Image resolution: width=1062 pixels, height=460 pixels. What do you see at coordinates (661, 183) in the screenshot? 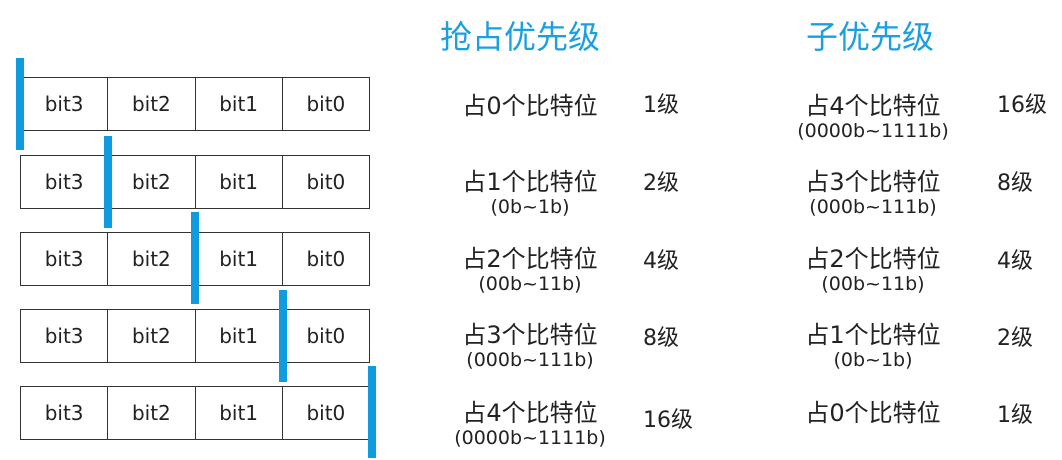
I see `preempt-level-1: 2级` at bounding box center [661, 183].